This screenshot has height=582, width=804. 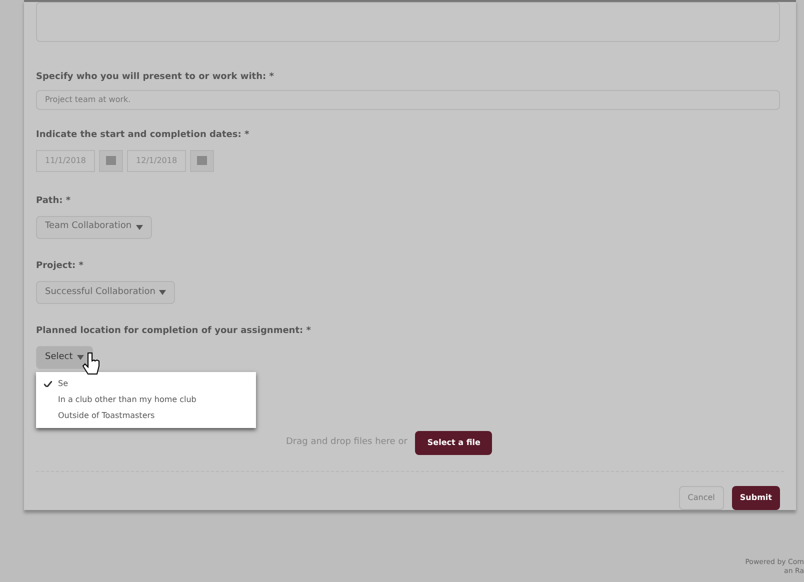 I want to click on drop-hint: Drag and drop files here or, so click(x=347, y=443).